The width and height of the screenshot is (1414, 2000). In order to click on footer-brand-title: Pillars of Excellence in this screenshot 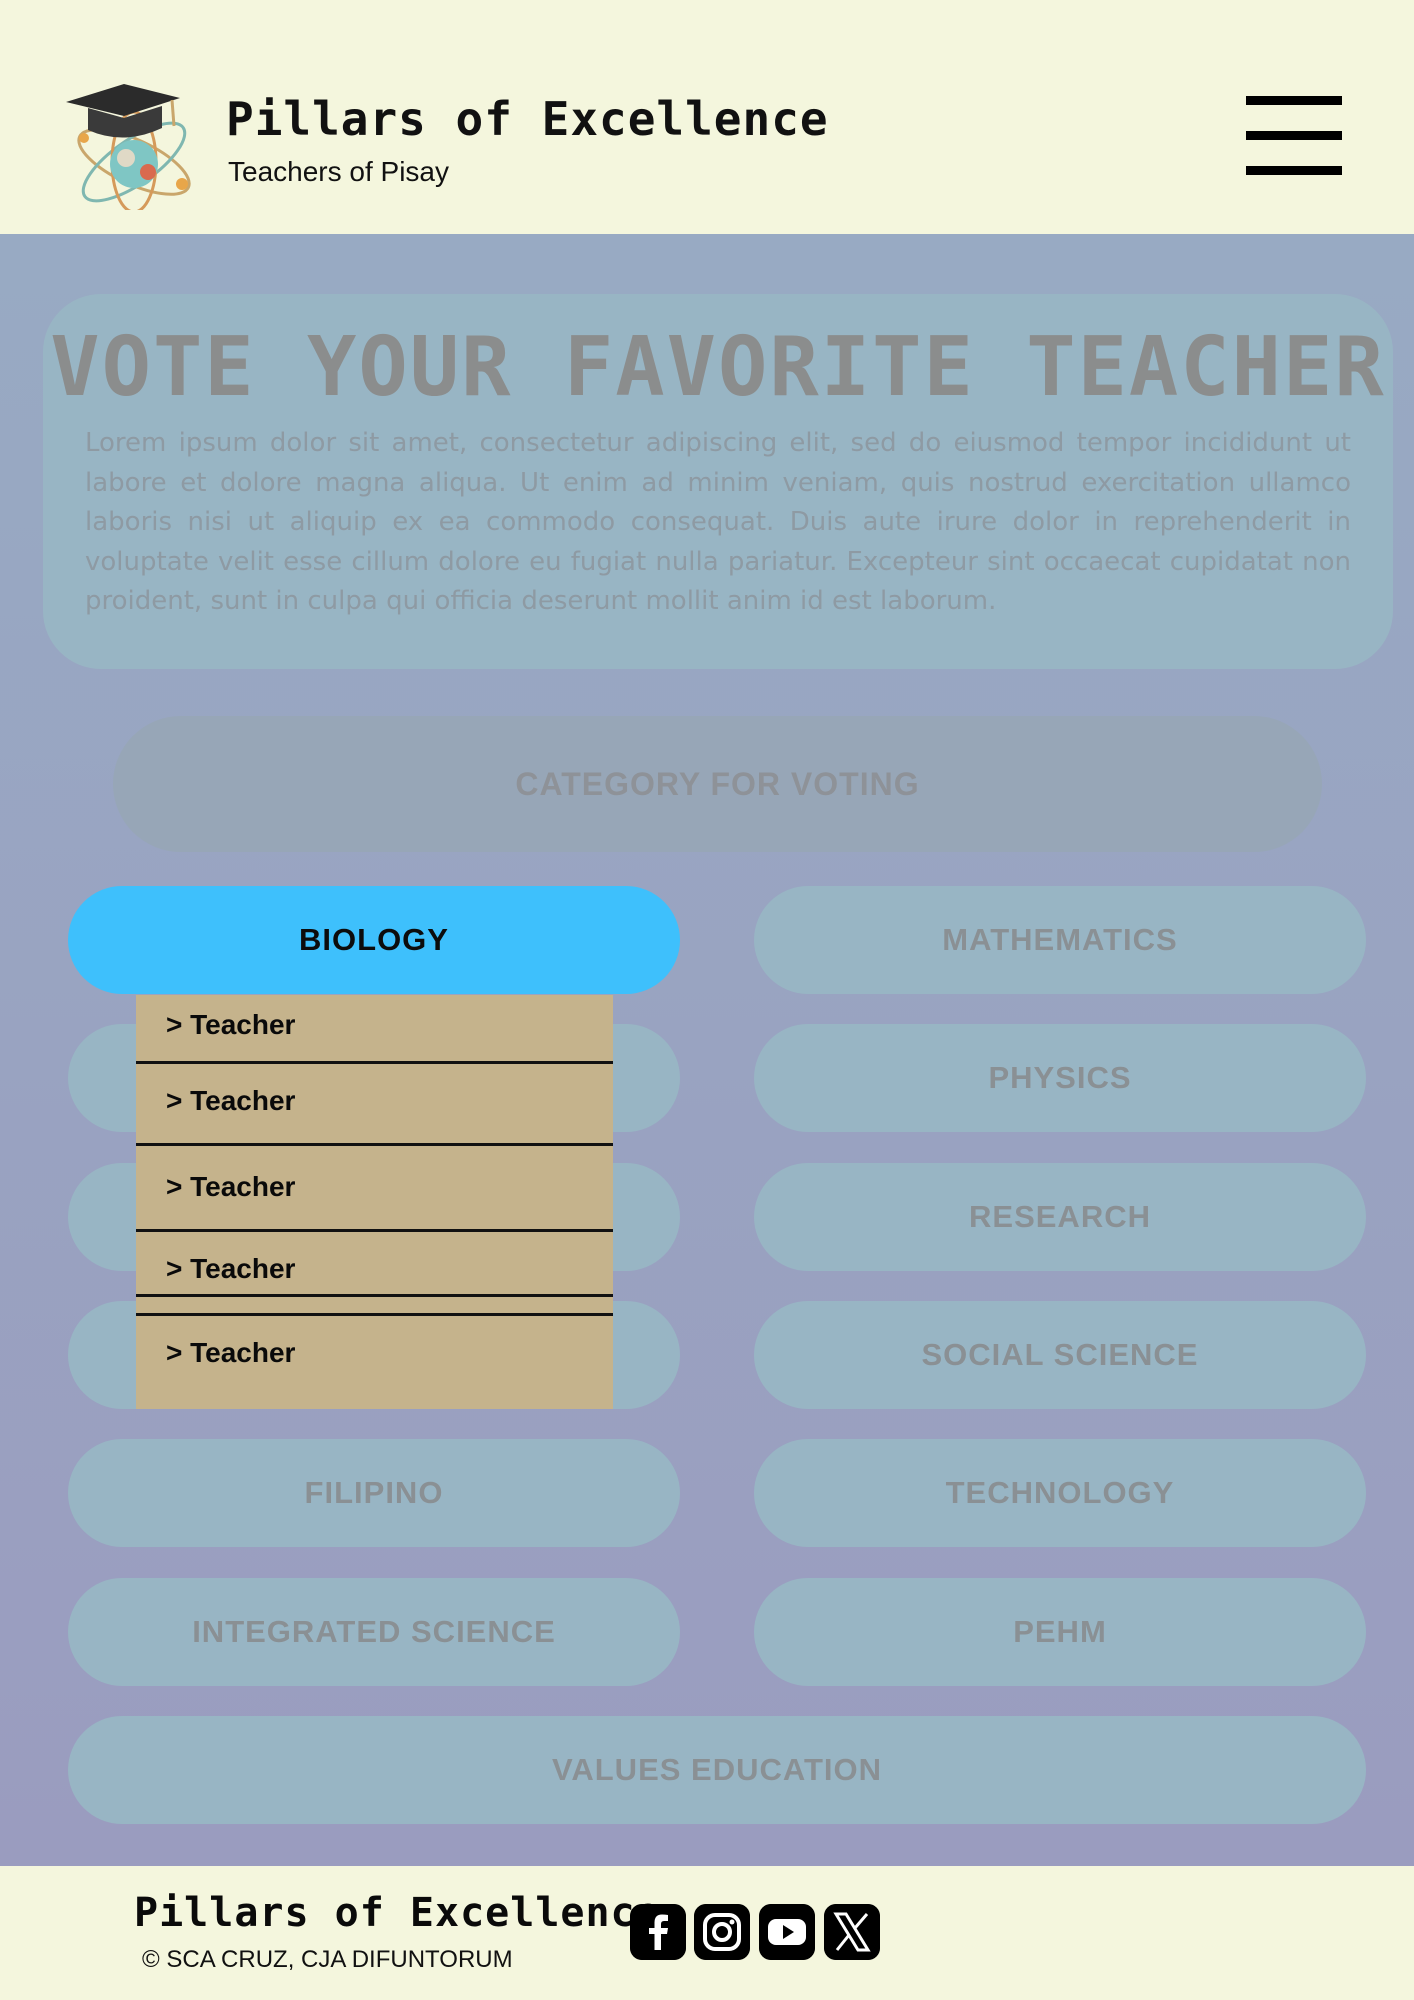, I will do `click(397, 1913)`.